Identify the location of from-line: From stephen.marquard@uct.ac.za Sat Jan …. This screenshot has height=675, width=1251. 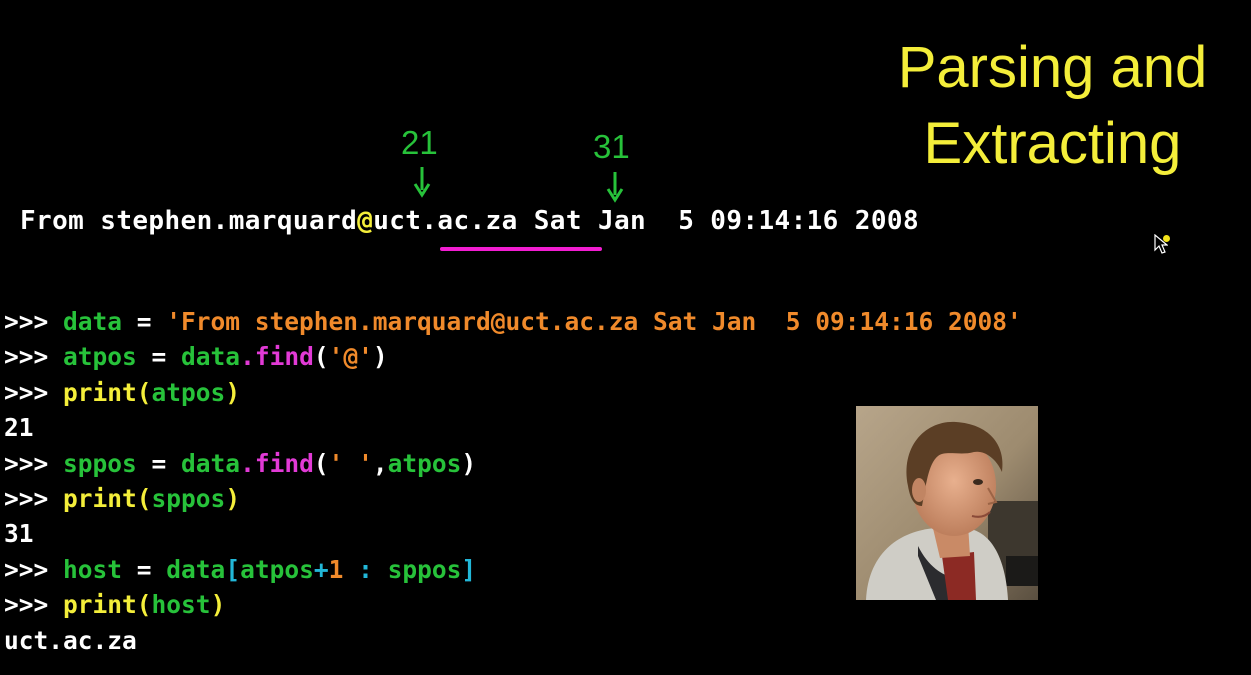
(469, 221).